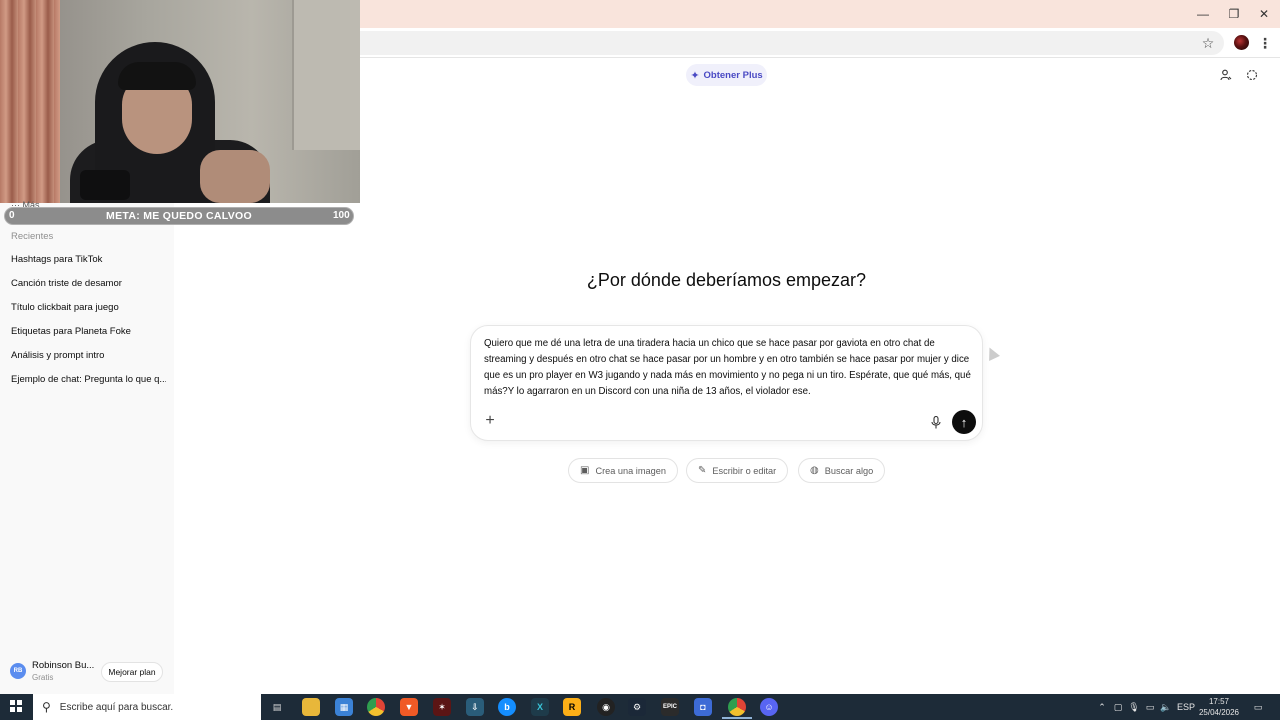 This screenshot has height=720, width=1280. I want to click on notifications-icon: ▭, so click(1258, 707).